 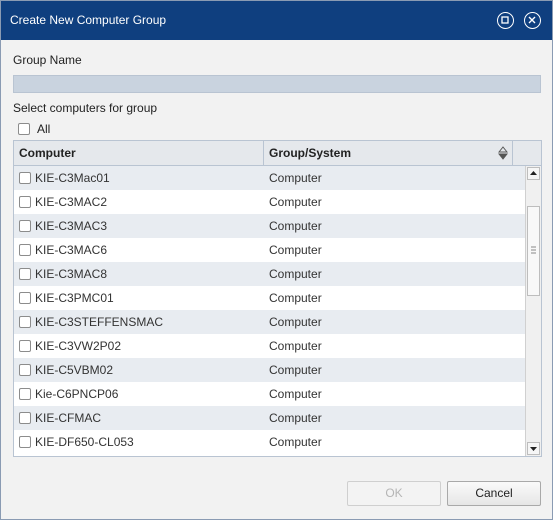 I want to click on table-row: KIE-CFMAC Computer, so click(x=269, y=418).